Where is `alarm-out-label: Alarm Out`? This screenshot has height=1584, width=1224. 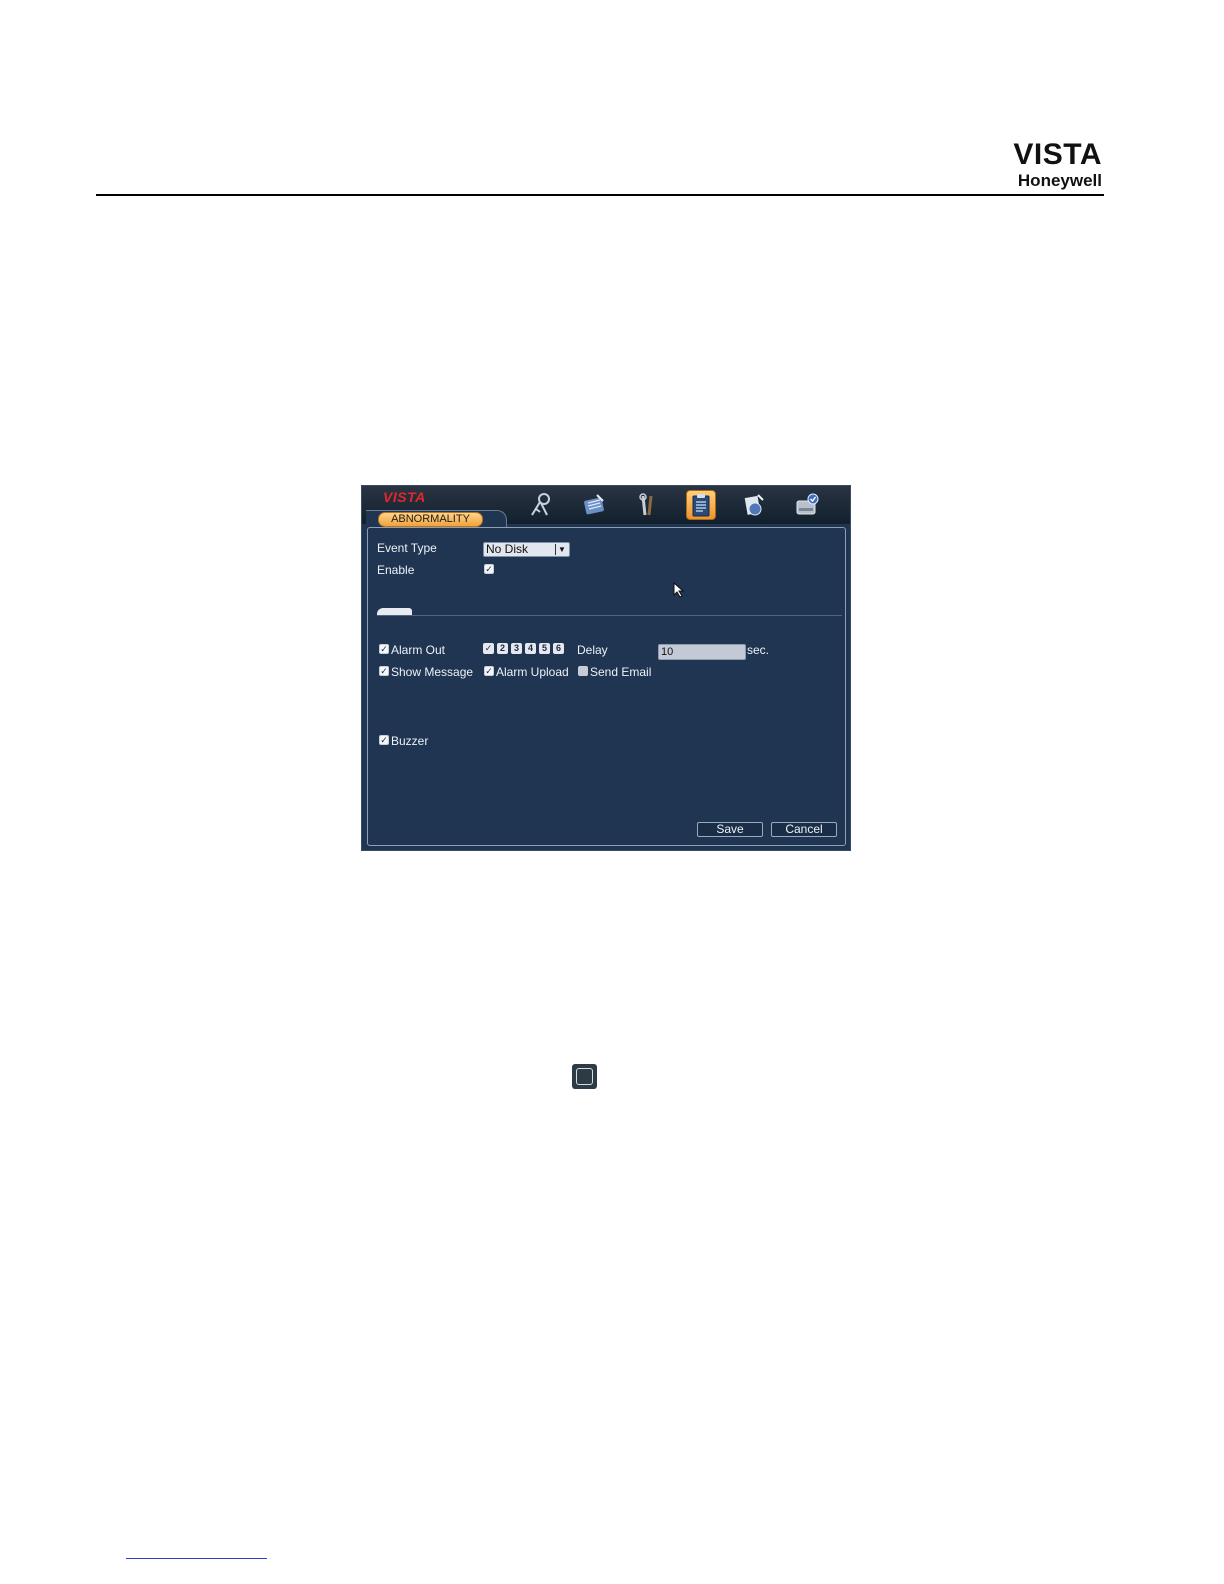
alarm-out-label: Alarm Out is located at coordinates (418, 650).